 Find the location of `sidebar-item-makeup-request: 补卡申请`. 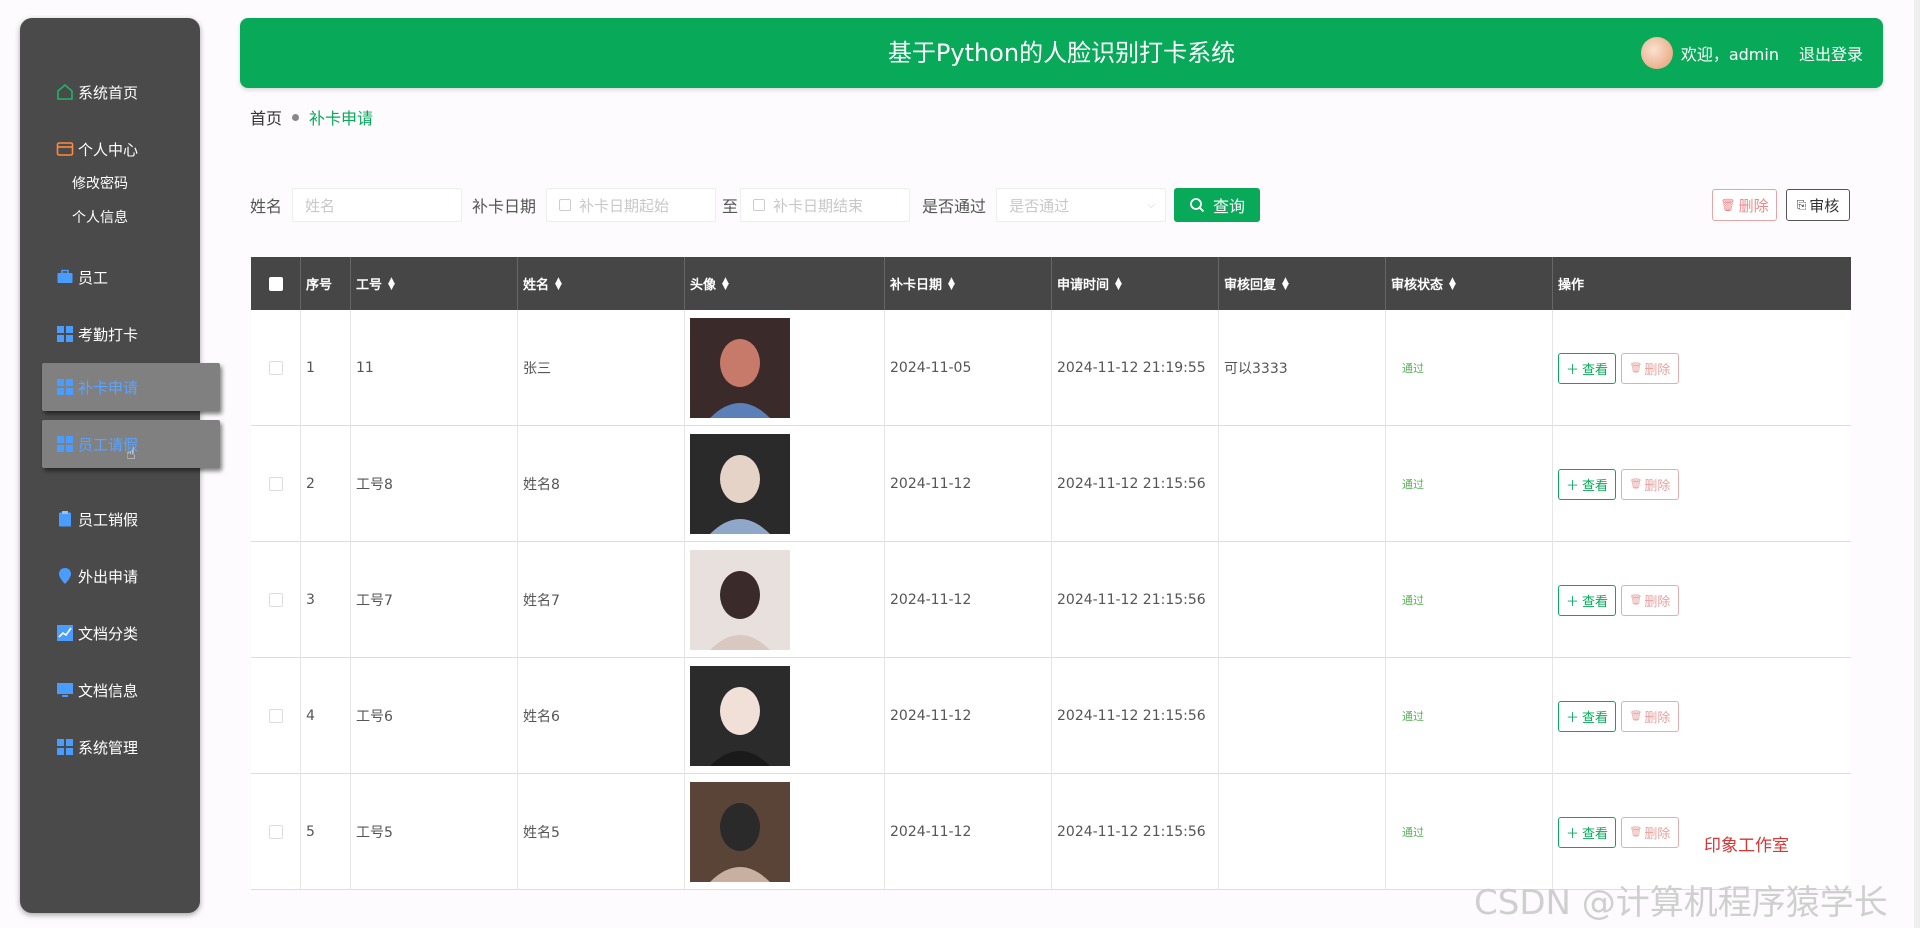

sidebar-item-makeup-request: 补卡申请 is located at coordinates (131, 387).